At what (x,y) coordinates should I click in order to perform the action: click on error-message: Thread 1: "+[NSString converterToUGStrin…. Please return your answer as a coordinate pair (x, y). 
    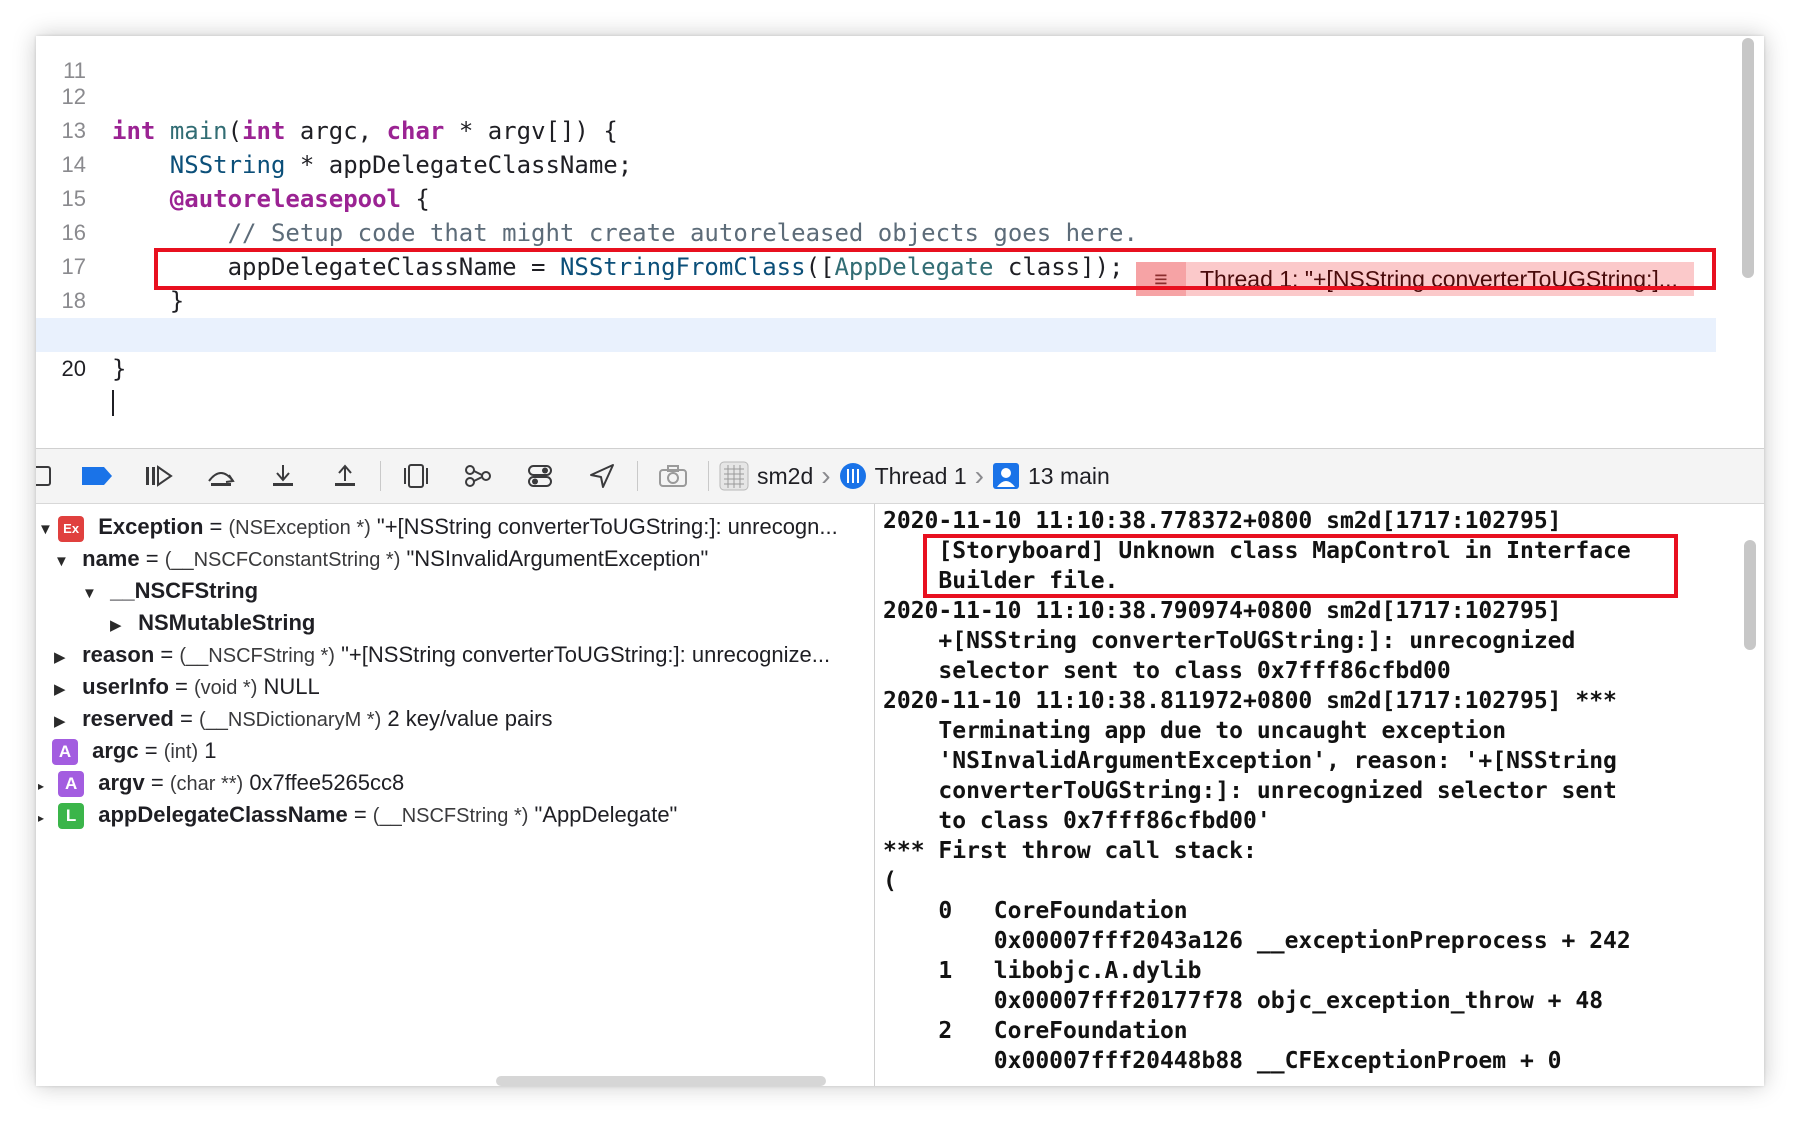
    Looking at the image, I should click on (1440, 279).